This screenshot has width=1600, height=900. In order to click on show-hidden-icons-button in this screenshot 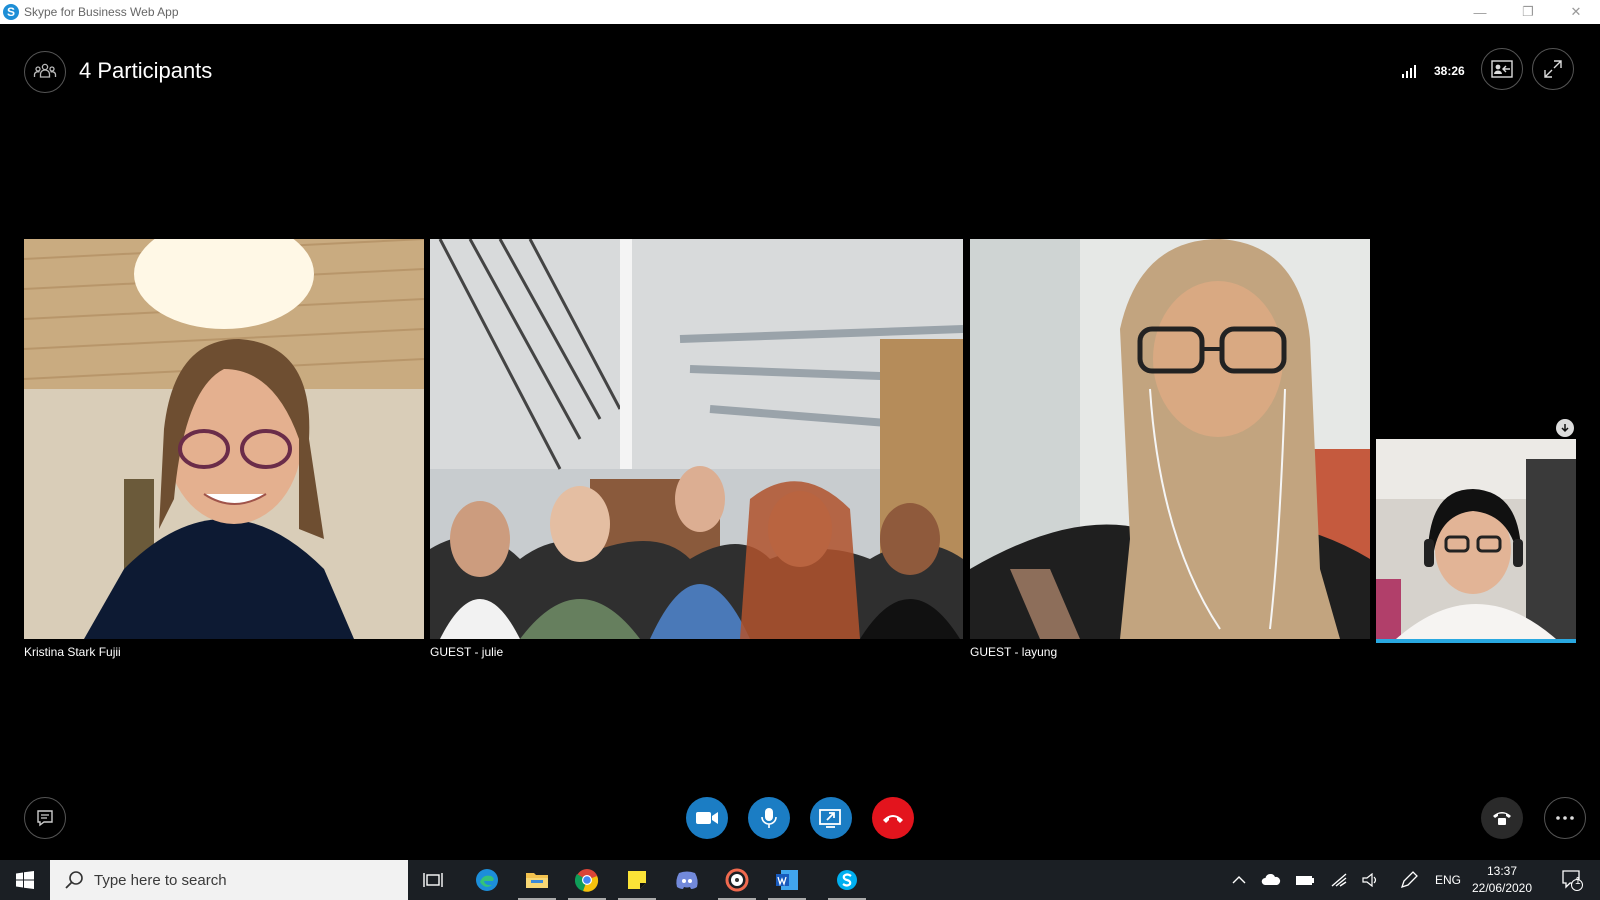, I will do `click(1239, 880)`.